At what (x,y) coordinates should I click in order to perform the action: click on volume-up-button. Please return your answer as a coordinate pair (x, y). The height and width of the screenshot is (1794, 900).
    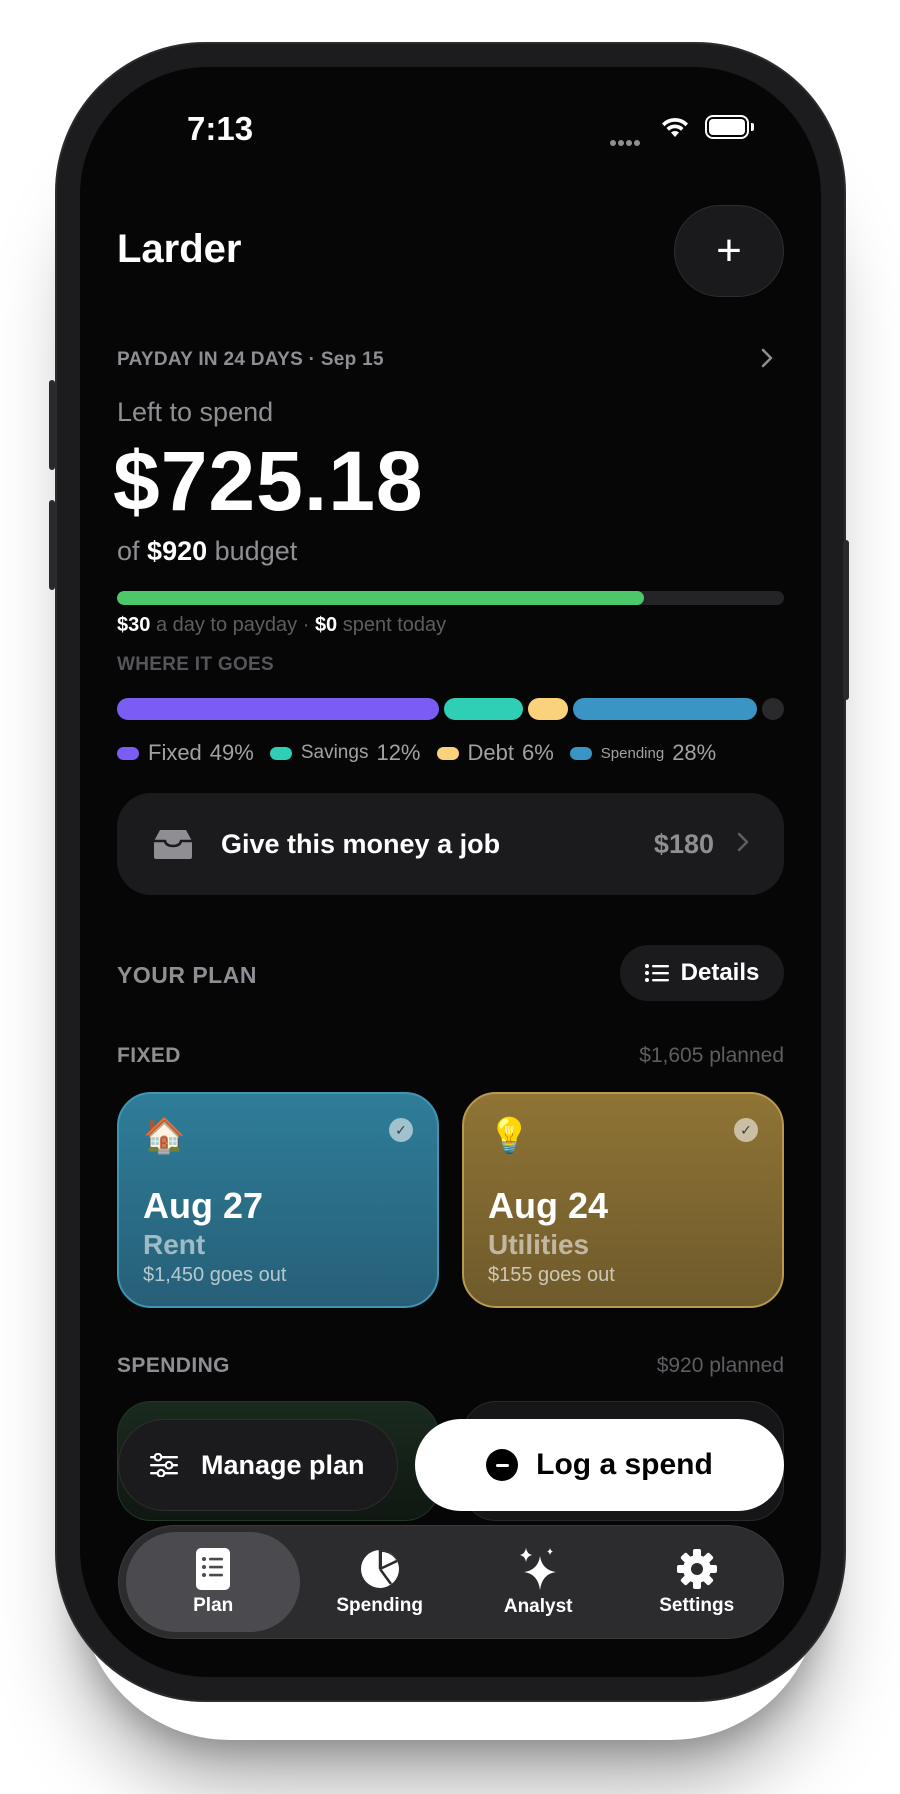
    Looking at the image, I should click on (52, 425).